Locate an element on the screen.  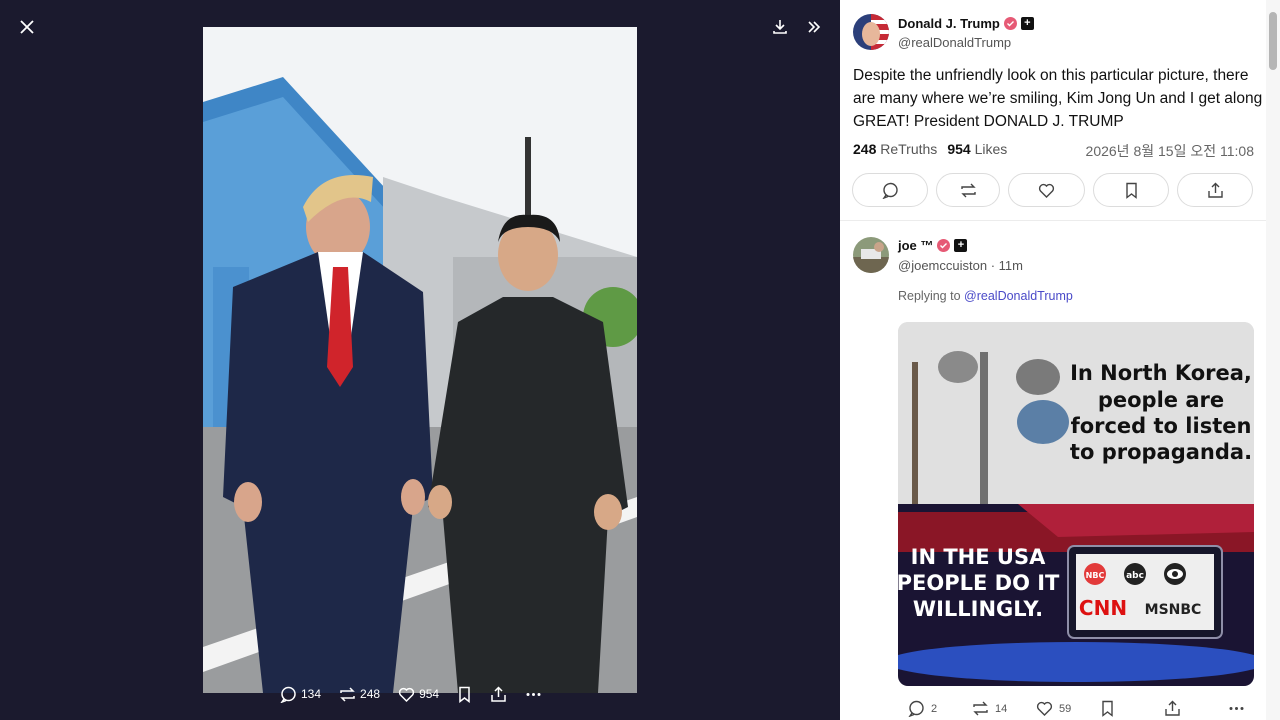
reply-bookmark-button is located at coordinates (1132, 708).